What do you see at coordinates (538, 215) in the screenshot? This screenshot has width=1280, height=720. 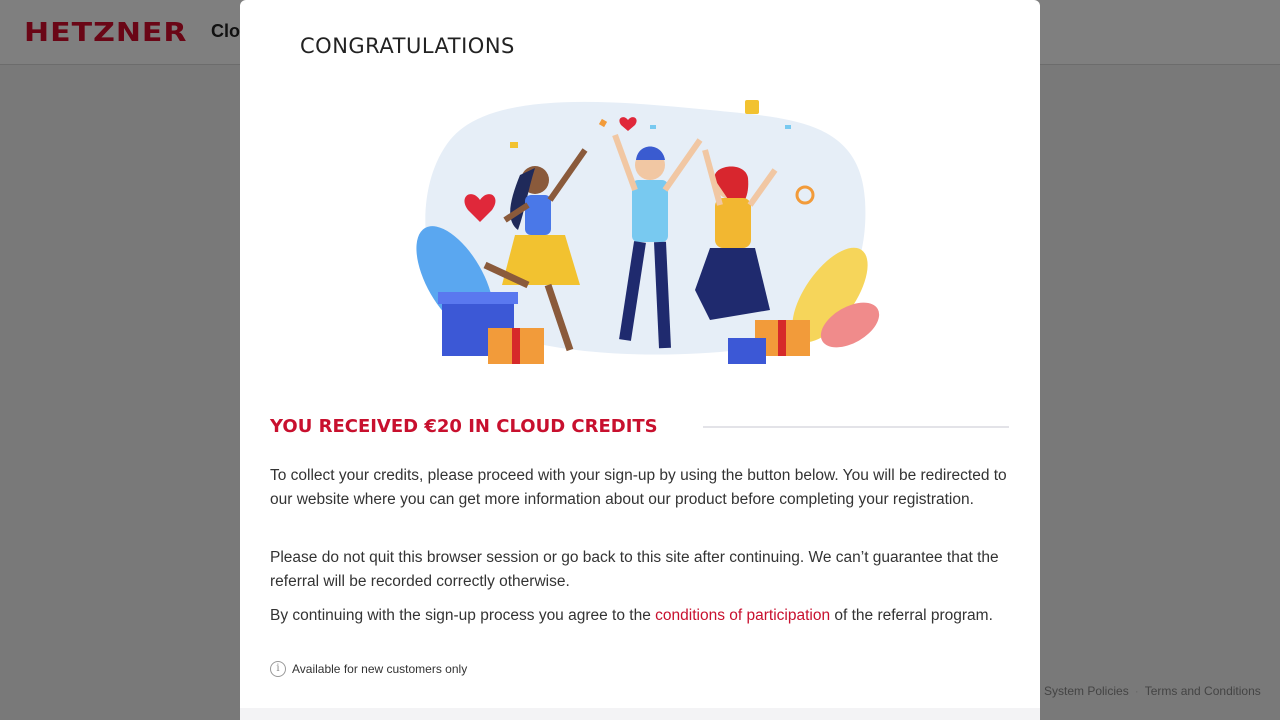 I see `person1-torso` at bounding box center [538, 215].